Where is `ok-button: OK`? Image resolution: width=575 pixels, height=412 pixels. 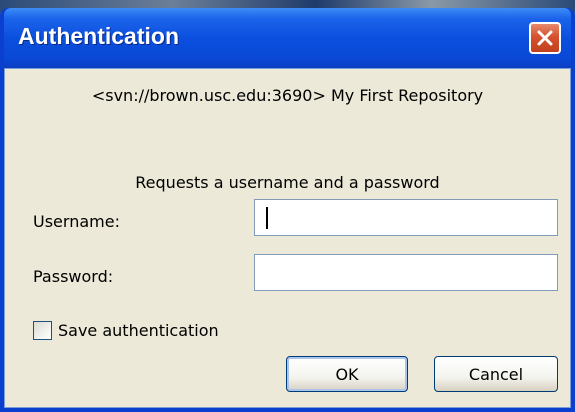 ok-button: OK is located at coordinates (347, 374).